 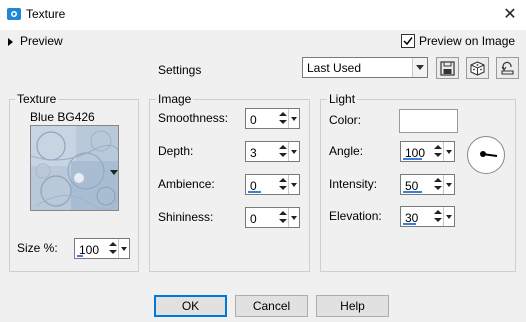 I want to click on preview-toggle: Preview, so click(x=35, y=42).